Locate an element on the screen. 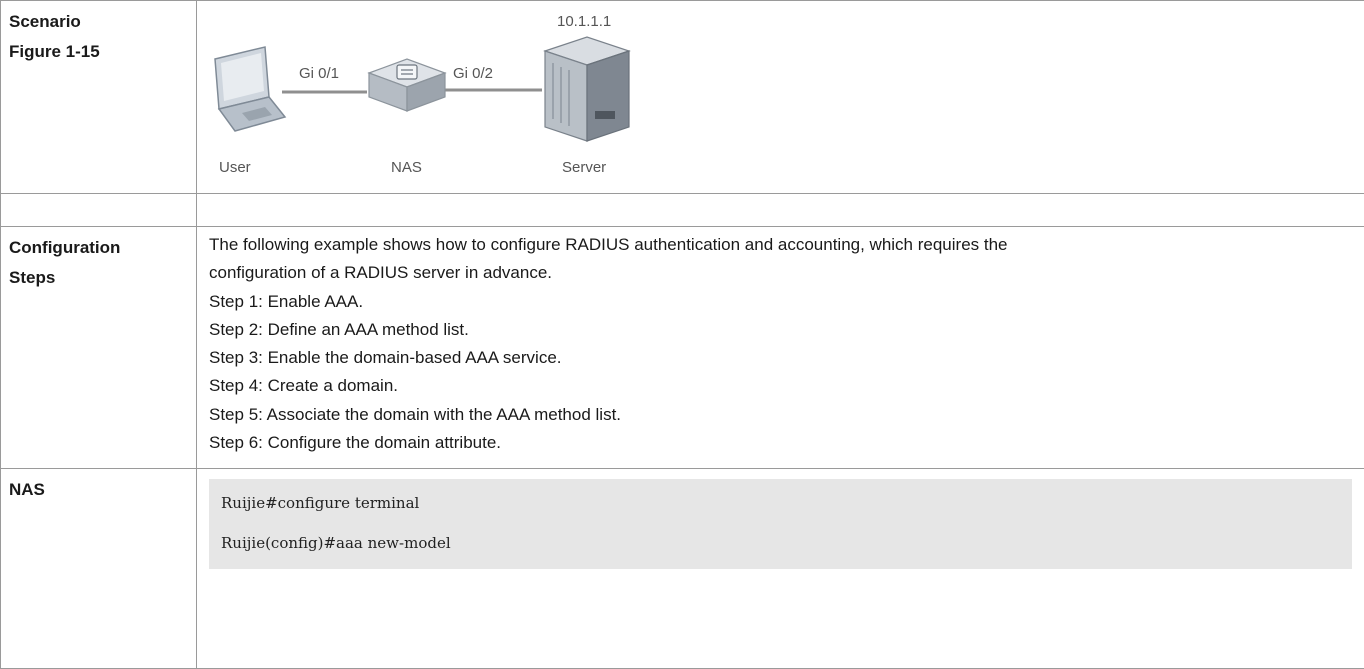 The height and width of the screenshot is (669, 1364). device-user-label: User is located at coordinates (235, 167).